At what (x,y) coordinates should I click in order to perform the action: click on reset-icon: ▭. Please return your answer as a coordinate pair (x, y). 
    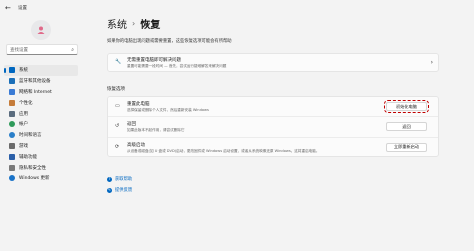
    Looking at the image, I should click on (117, 106).